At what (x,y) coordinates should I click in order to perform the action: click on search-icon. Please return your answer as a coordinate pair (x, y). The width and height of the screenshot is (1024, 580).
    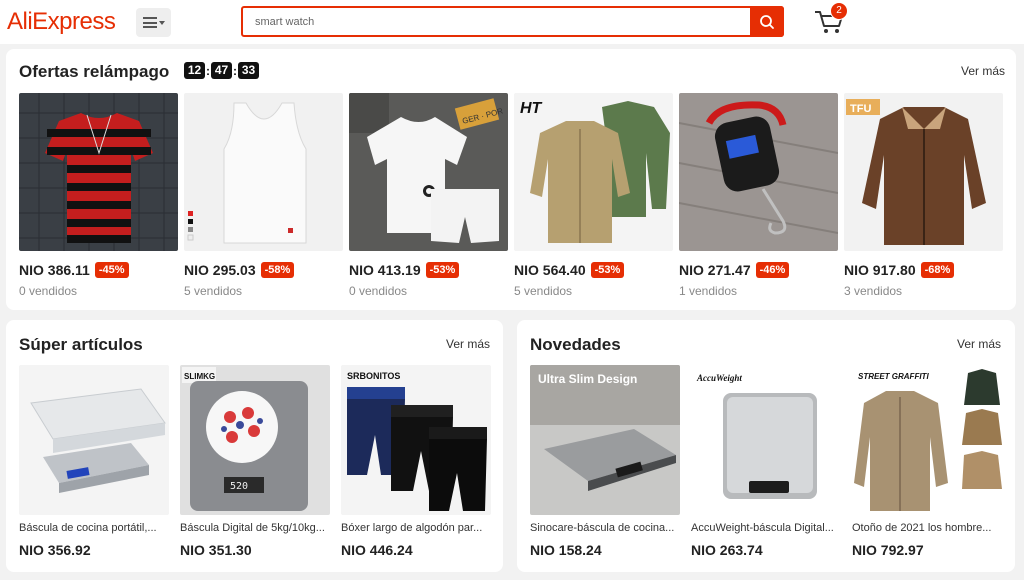
    Looking at the image, I should click on (767, 21).